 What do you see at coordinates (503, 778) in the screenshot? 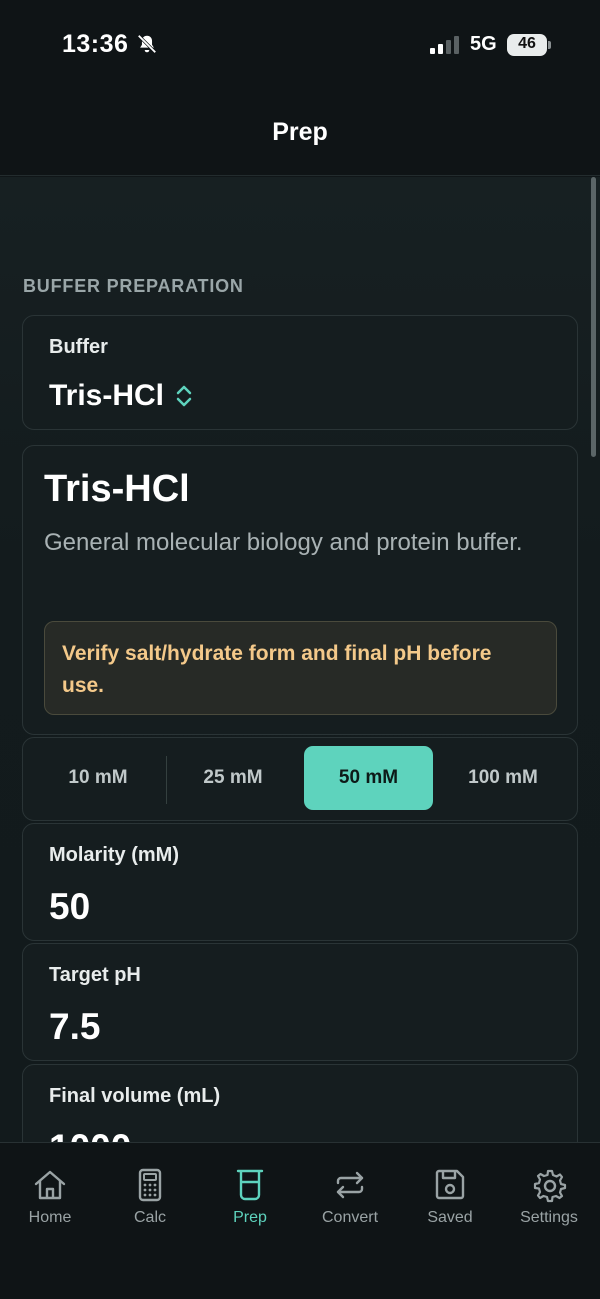
I see `preset-100mm-button: 100 mM` at bounding box center [503, 778].